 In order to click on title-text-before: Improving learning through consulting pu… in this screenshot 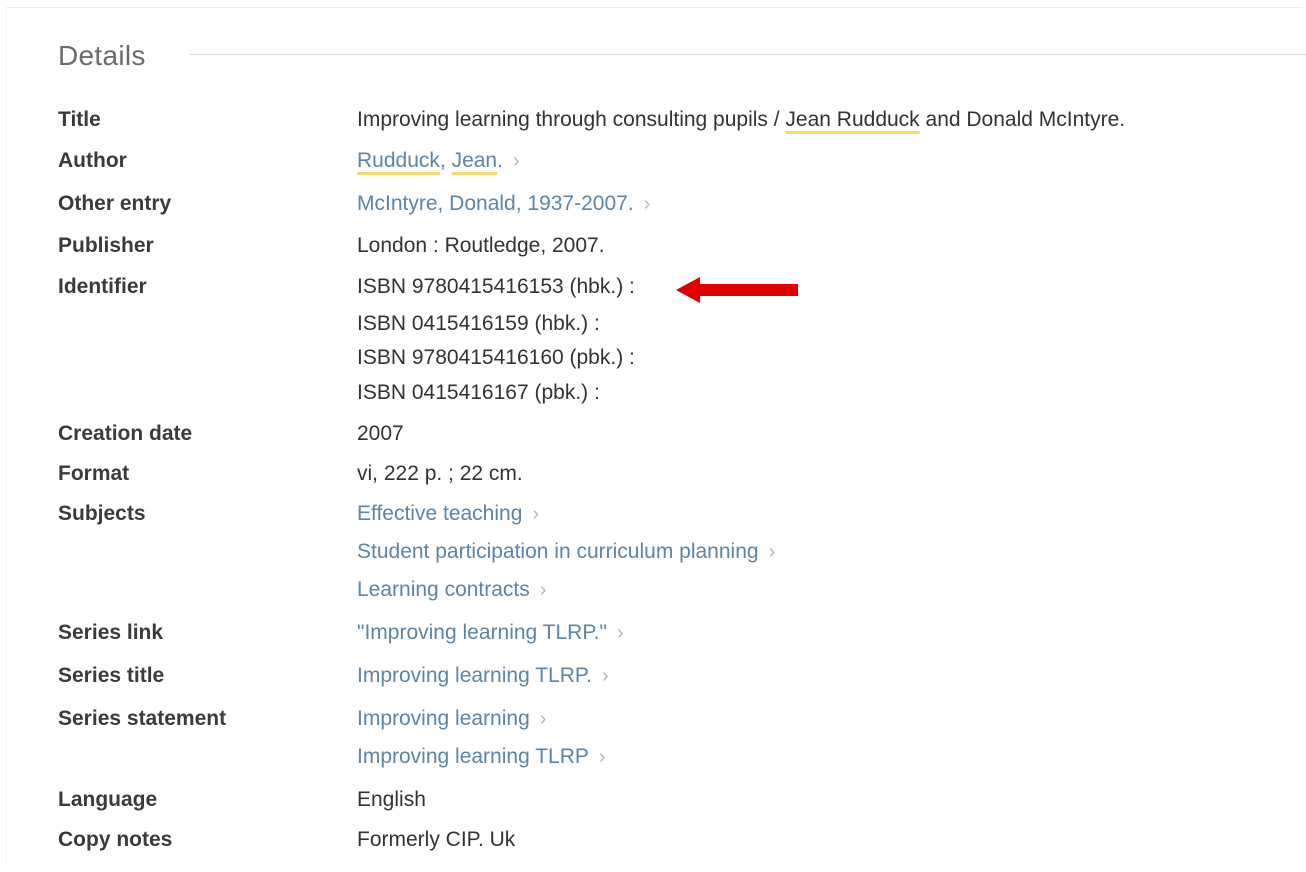, I will do `click(571, 119)`.